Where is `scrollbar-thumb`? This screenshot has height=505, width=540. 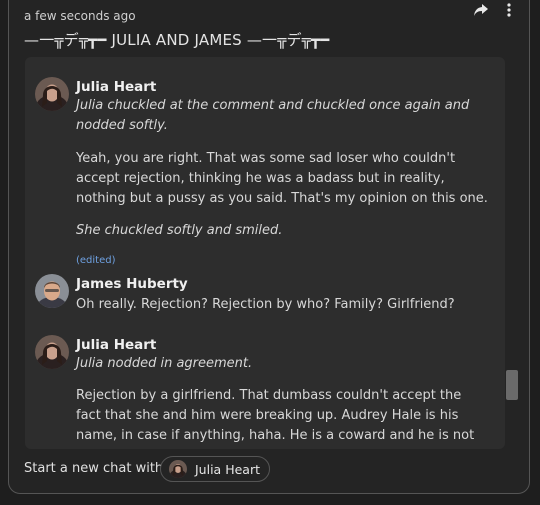 scrollbar-thumb is located at coordinates (512, 385).